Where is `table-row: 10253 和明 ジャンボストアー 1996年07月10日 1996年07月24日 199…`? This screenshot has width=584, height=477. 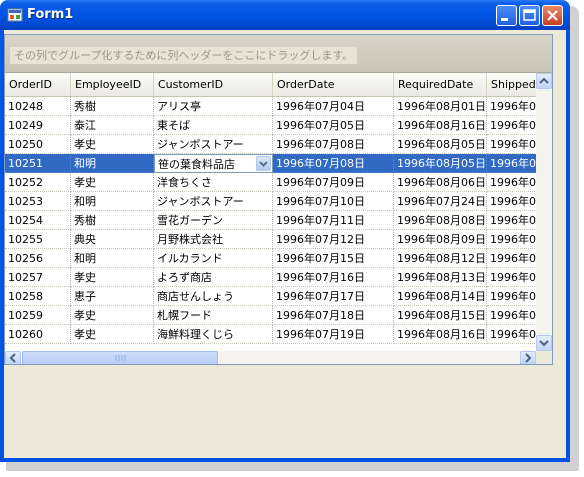
table-row: 10253 和明 ジャンボストアー 1996年07月10日 1996年07月24日 199… is located at coordinates (270, 201).